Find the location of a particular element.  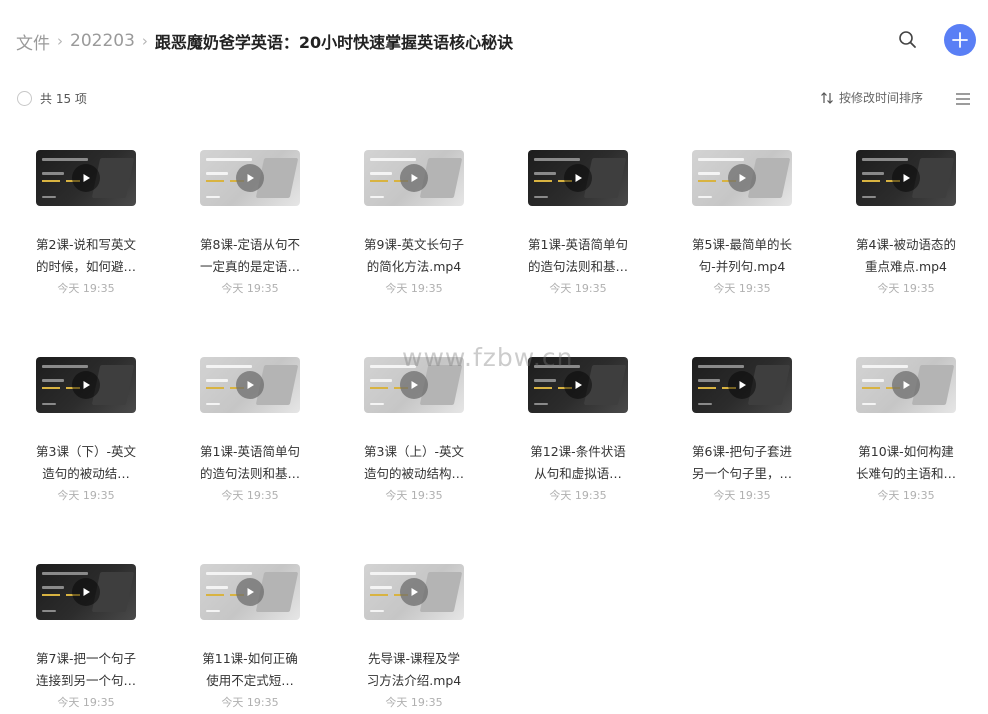

file-name-line: 第3课（下）-英文 is located at coordinates (86, 451).